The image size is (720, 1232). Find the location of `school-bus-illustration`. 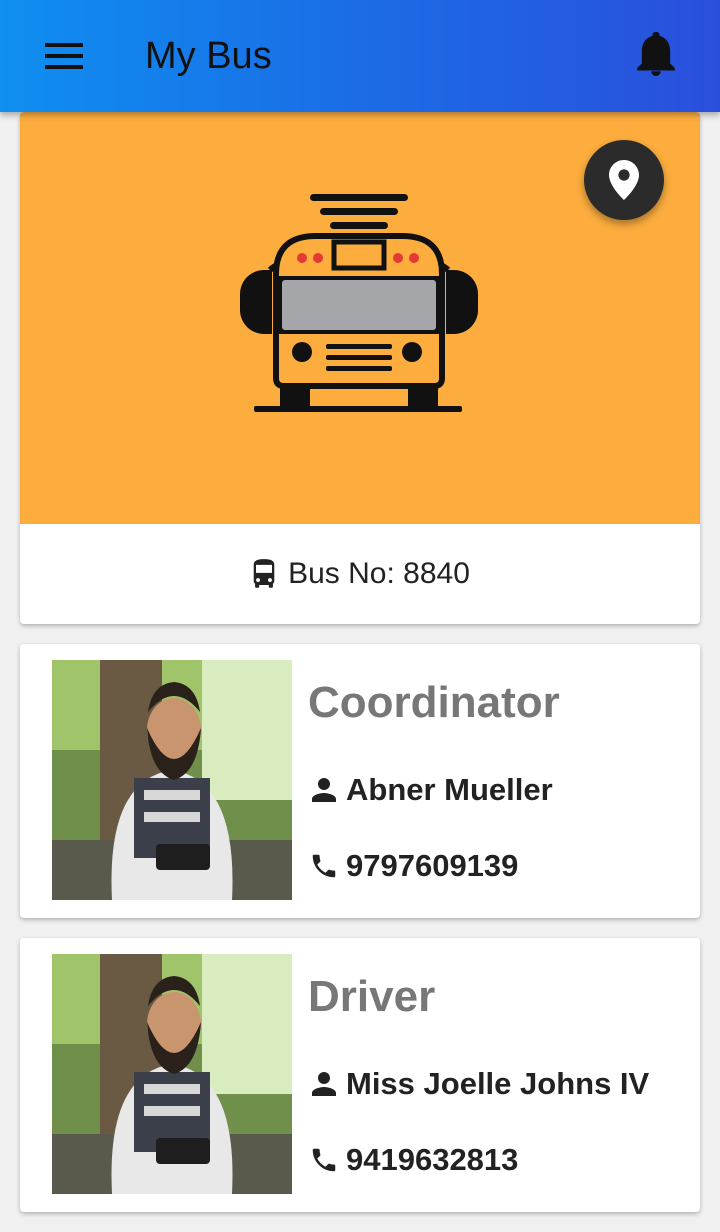

school-bus-illustration is located at coordinates (359, 303).